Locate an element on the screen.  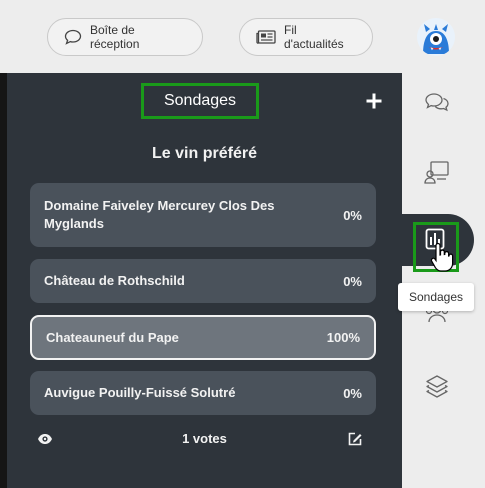
hand-cursor-icon is located at coordinates (442, 257).